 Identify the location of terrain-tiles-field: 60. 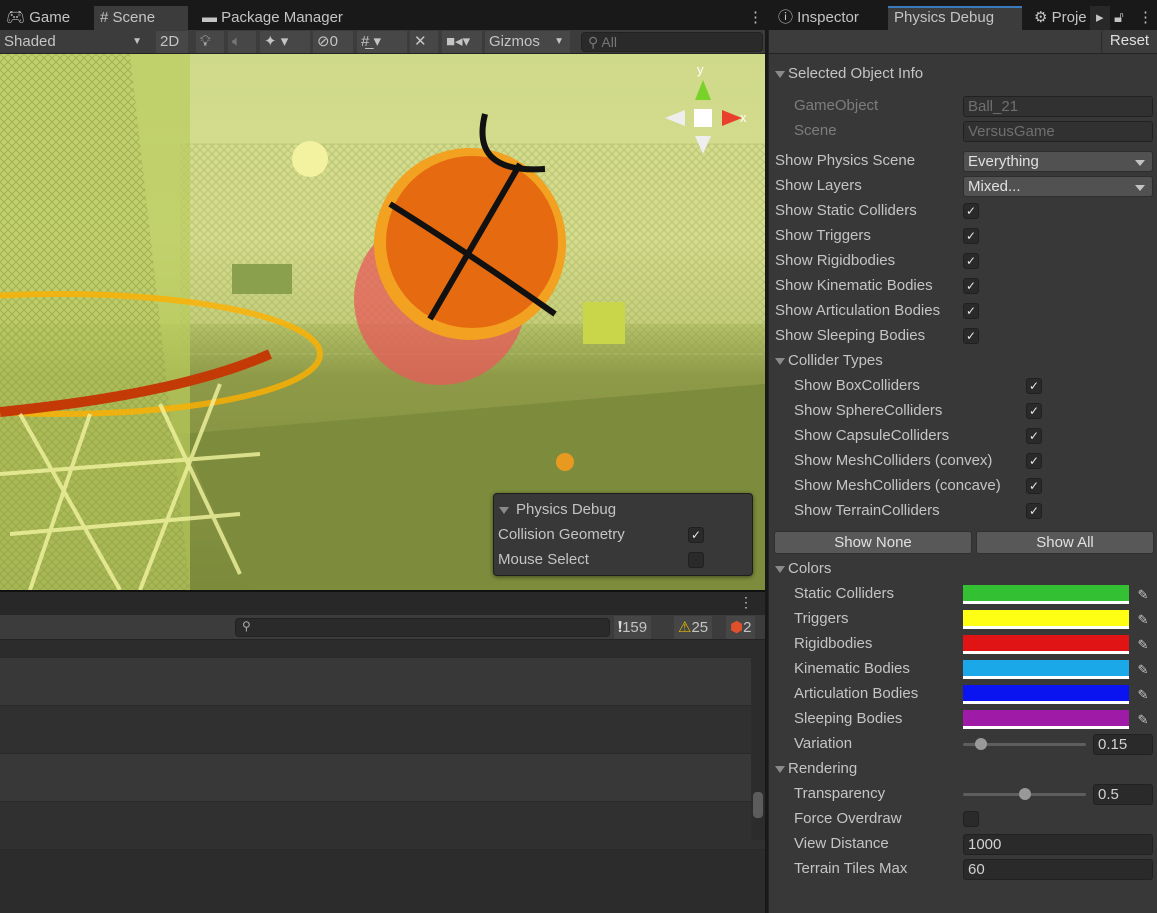
(1058, 869).